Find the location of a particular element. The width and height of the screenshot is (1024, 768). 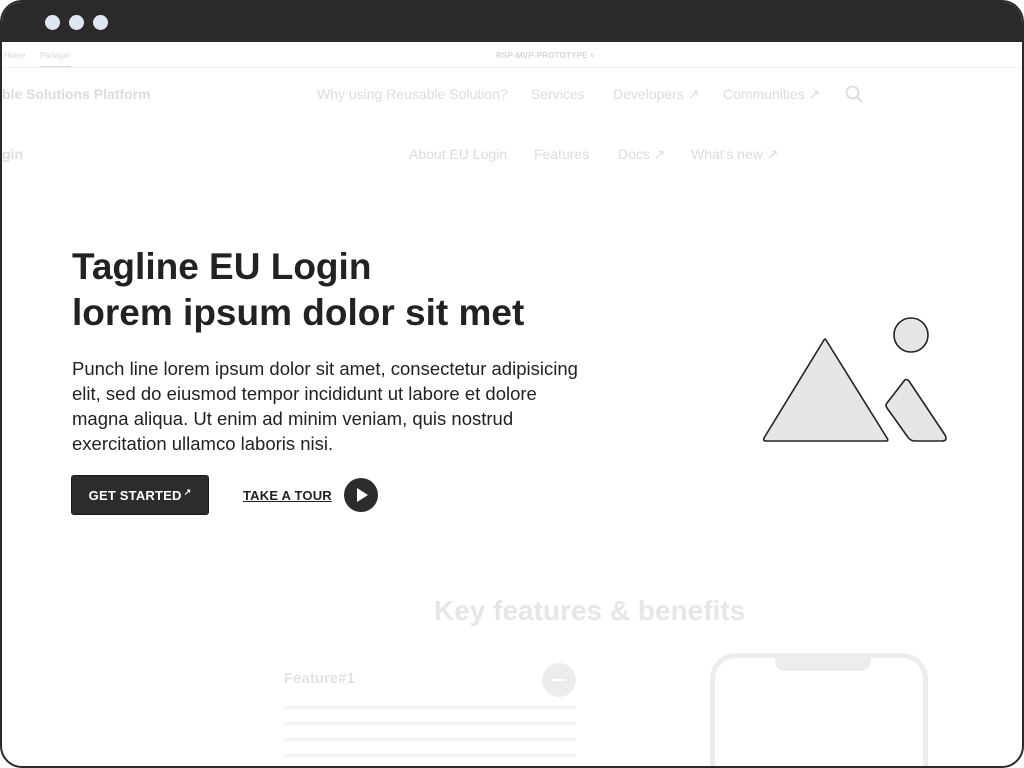

subnav-link-whats-new: What's new ↗ is located at coordinates (735, 154).